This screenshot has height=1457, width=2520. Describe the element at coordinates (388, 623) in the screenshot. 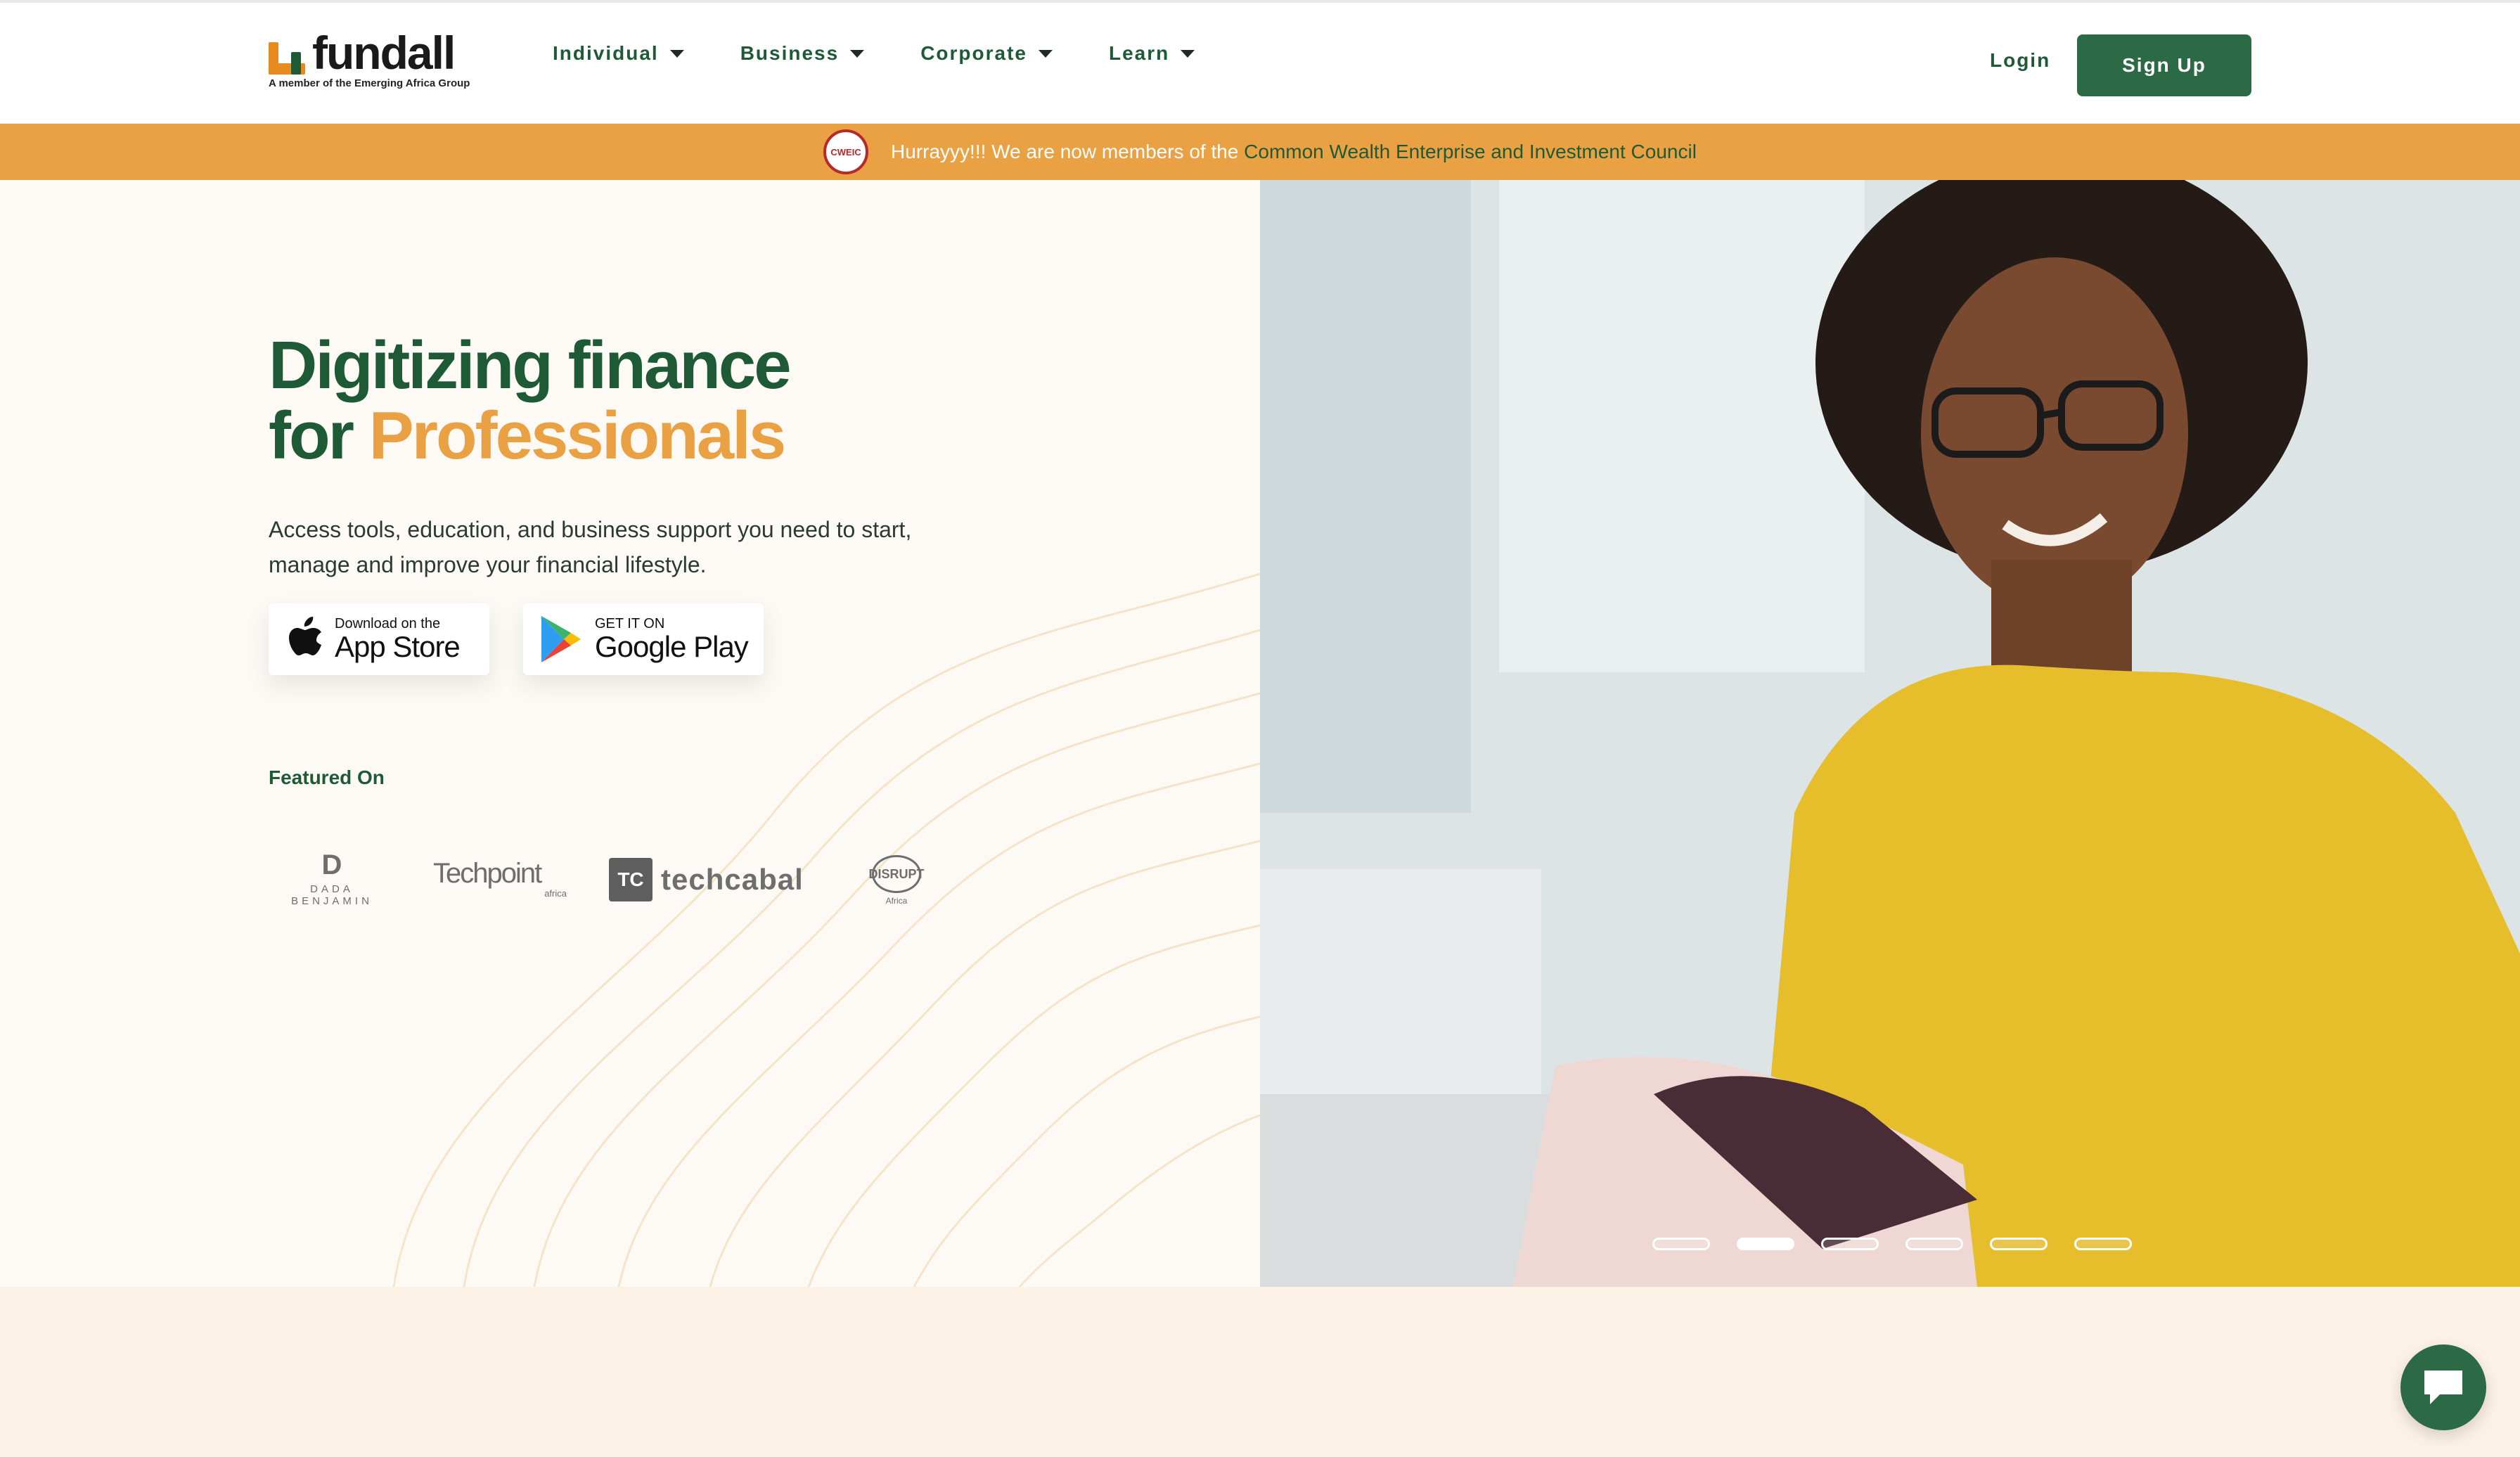

I see `app-store-small-text: Download on the` at that location.